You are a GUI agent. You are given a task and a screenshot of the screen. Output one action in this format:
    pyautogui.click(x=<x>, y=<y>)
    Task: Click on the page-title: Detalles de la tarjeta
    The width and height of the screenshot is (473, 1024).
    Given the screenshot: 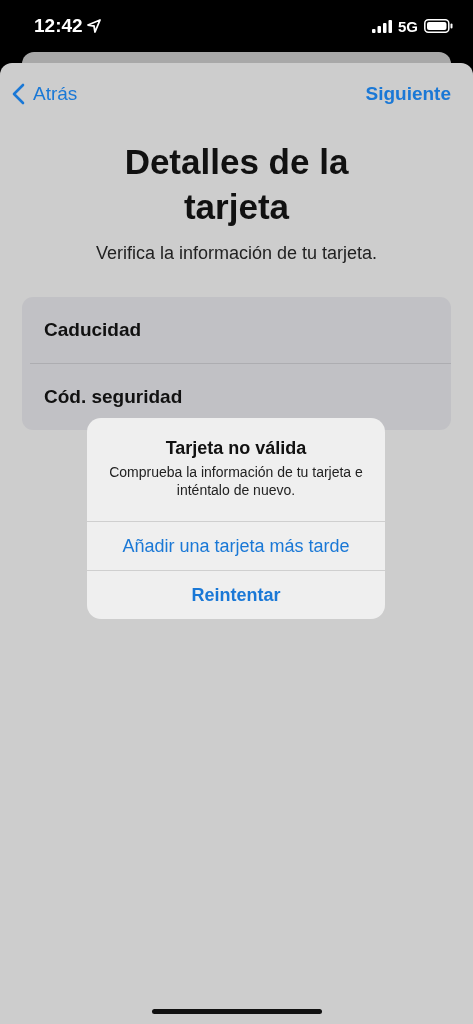 What is the action you would take?
    pyautogui.click(x=236, y=184)
    